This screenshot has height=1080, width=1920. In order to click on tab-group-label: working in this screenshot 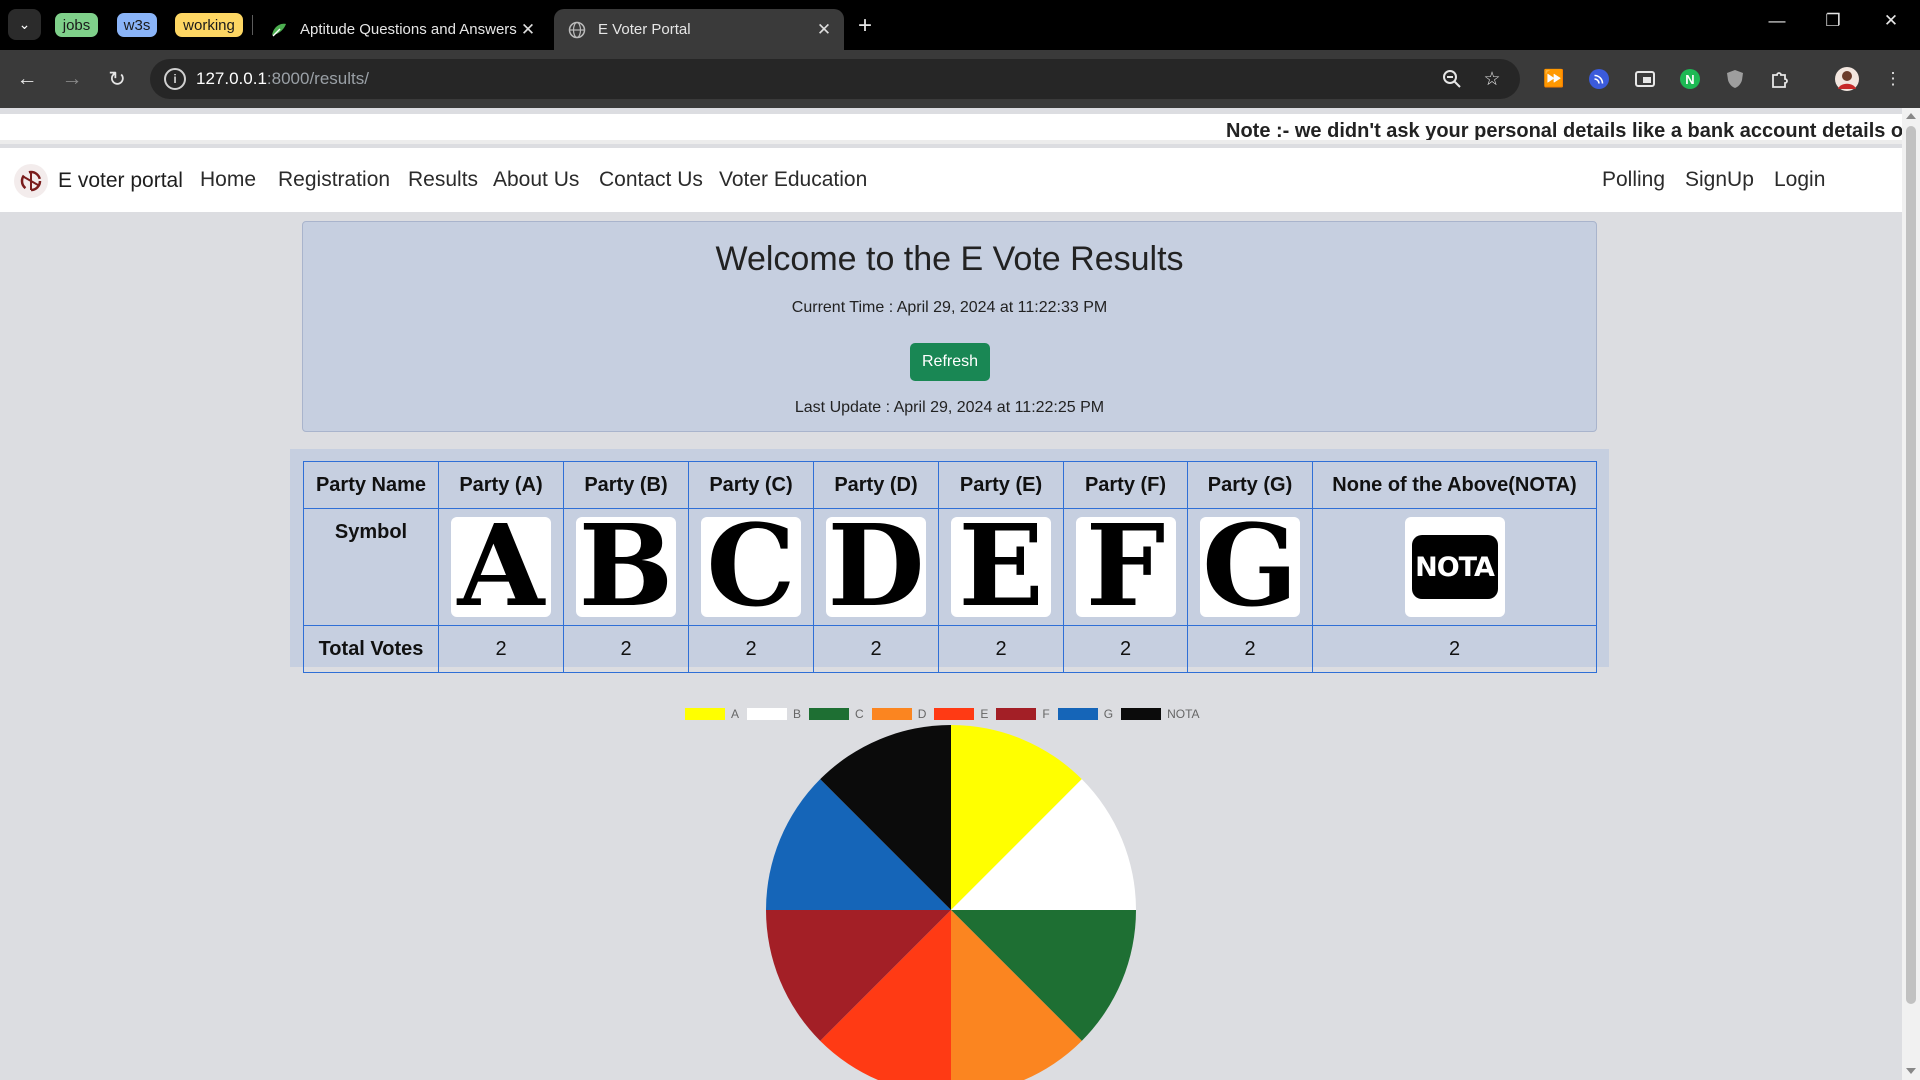, I will do `click(209, 25)`.